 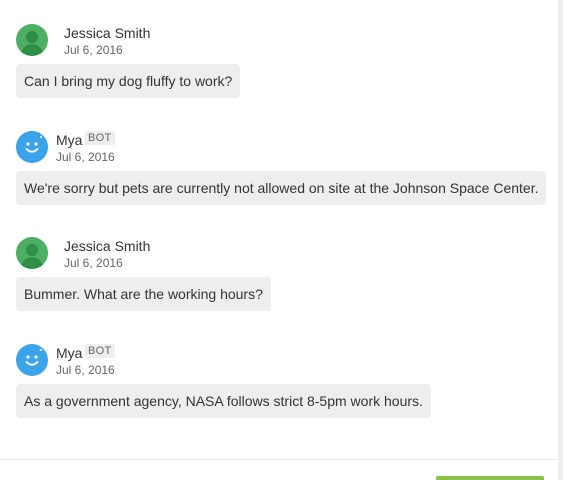 I want to click on message-bubble: Can I bring my dog fluffy to work?, so click(x=128, y=81).